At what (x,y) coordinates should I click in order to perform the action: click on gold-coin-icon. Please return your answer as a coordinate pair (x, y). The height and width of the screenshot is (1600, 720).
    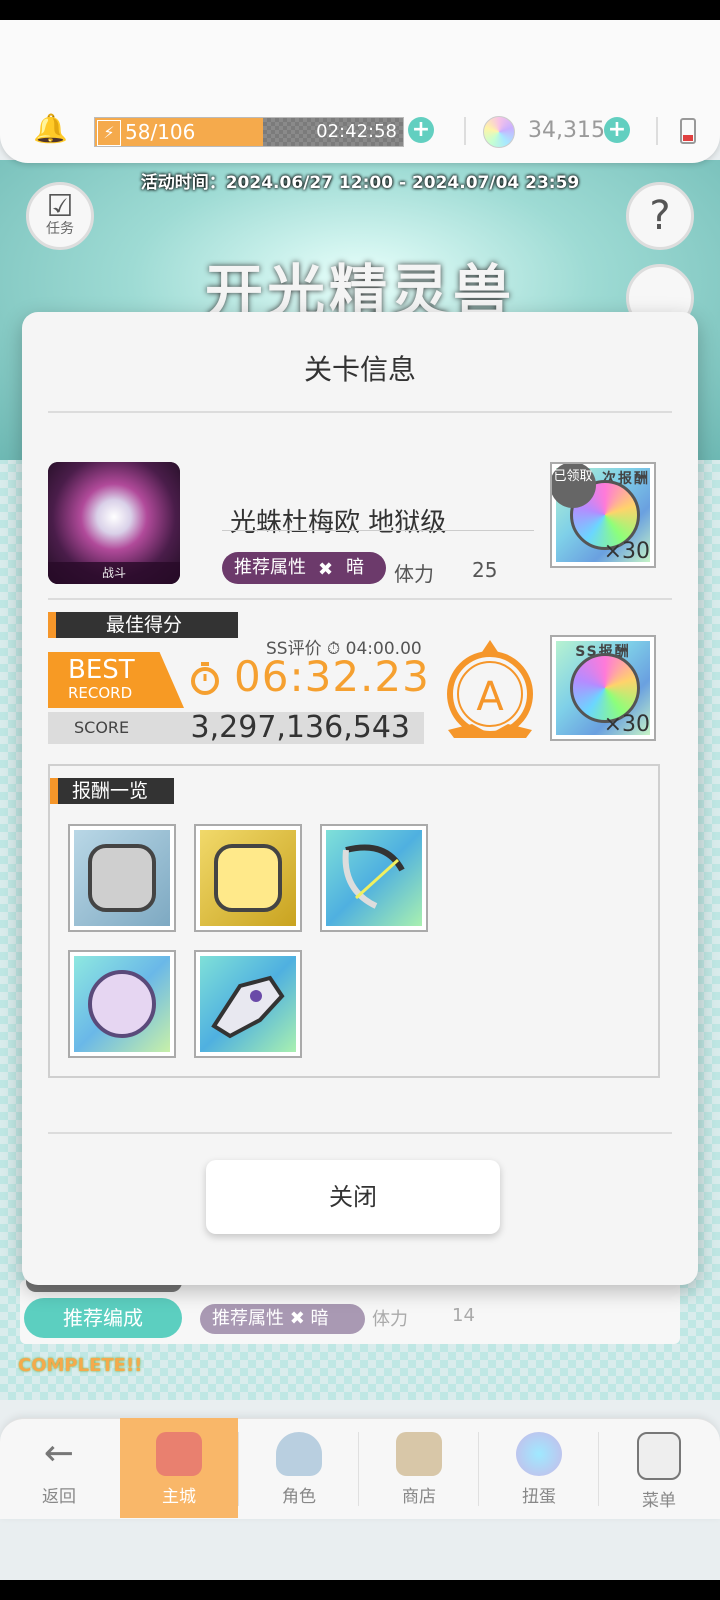
    Looking at the image, I should click on (248, 878).